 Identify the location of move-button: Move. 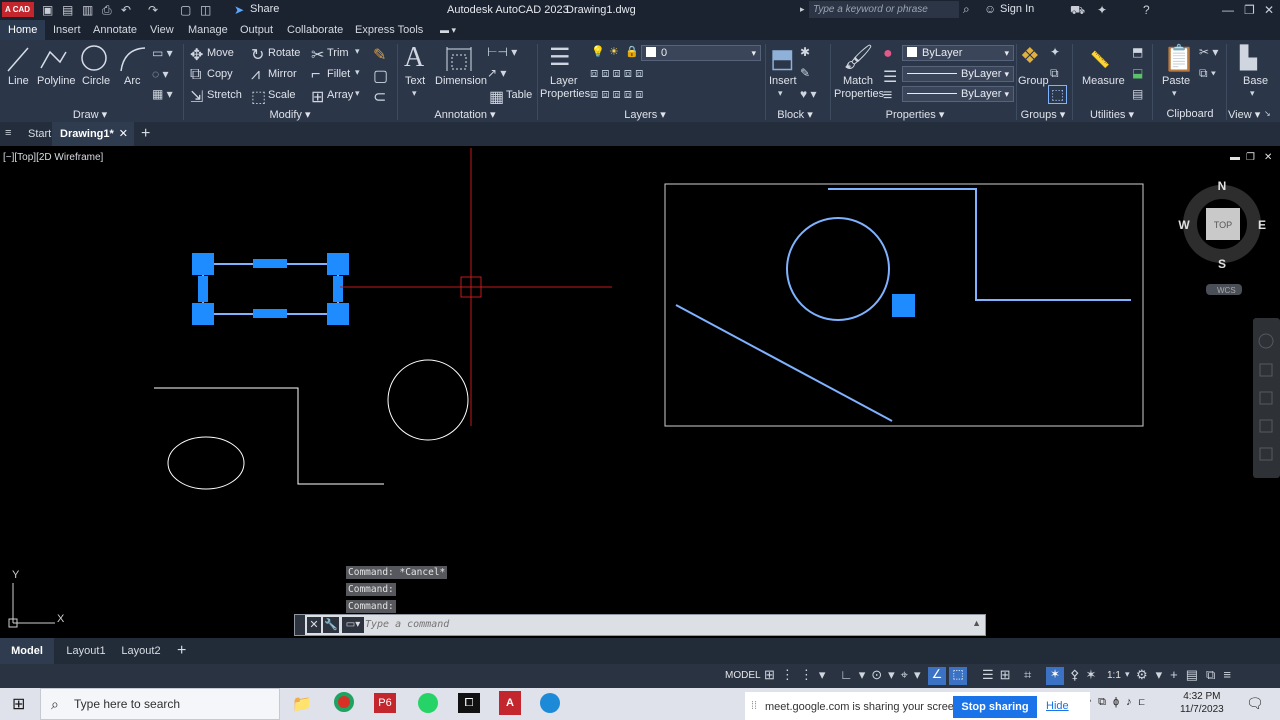
(220, 53).